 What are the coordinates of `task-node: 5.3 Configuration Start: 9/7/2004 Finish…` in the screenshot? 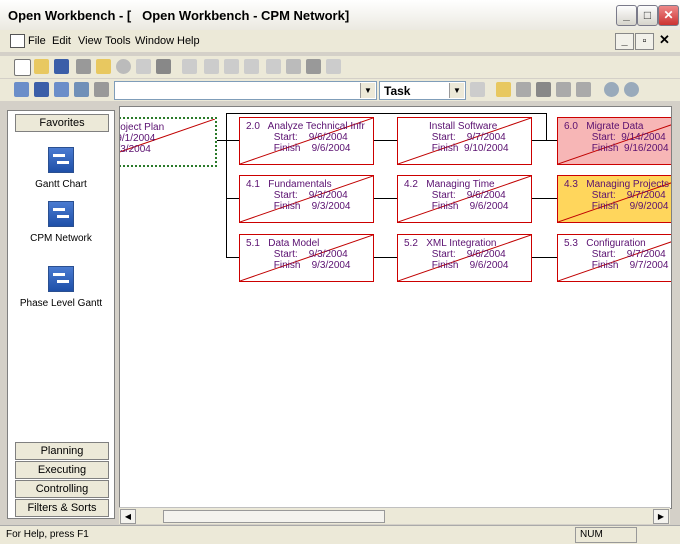 It's located at (614, 258).